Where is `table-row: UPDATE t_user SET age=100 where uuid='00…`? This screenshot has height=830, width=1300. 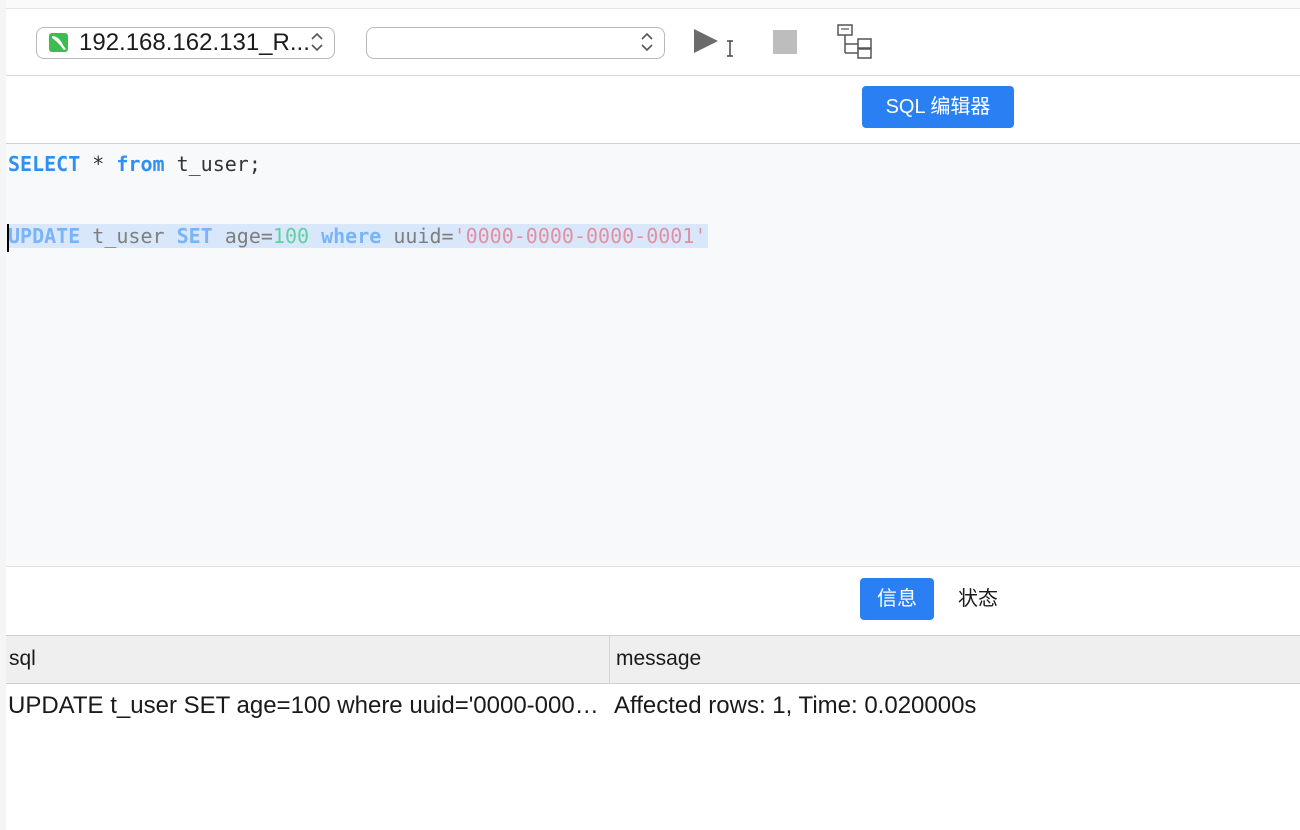 table-row: UPDATE t_user SET age=100 where uuid='00… is located at coordinates (653, 706).